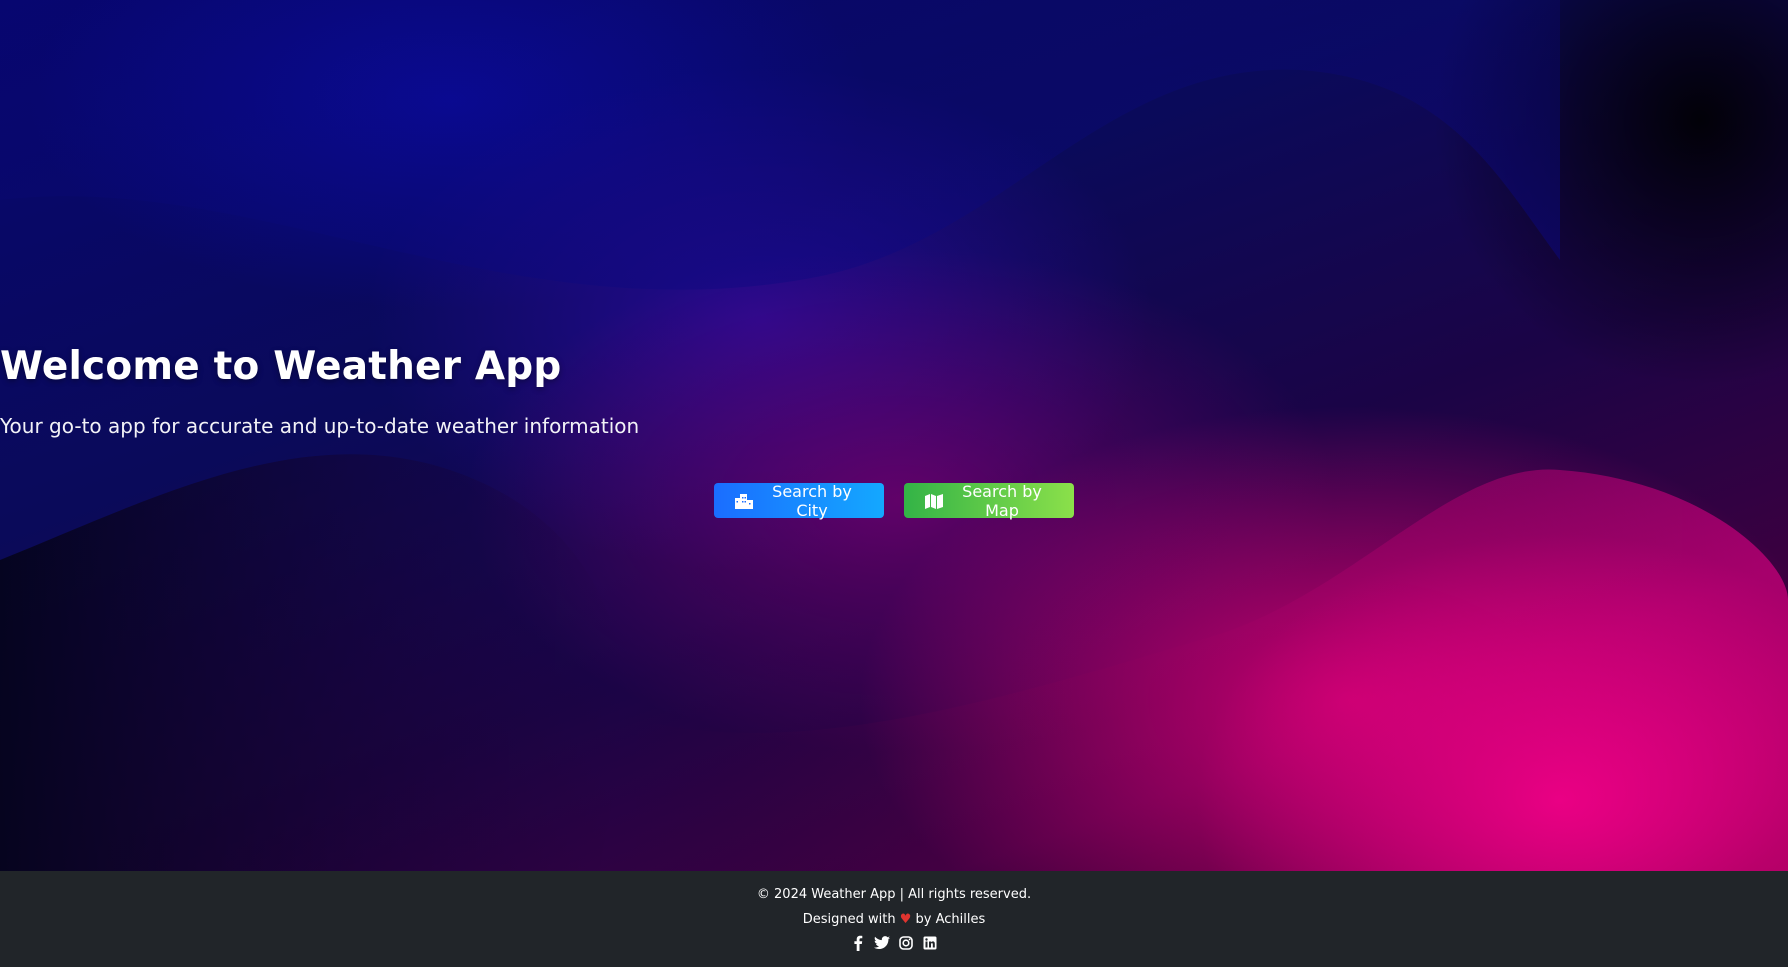  What do you see at coordinates (849, 919) in the screenshot?
I see `designed-prefix: Designed with` at bounding box center [849, 919].